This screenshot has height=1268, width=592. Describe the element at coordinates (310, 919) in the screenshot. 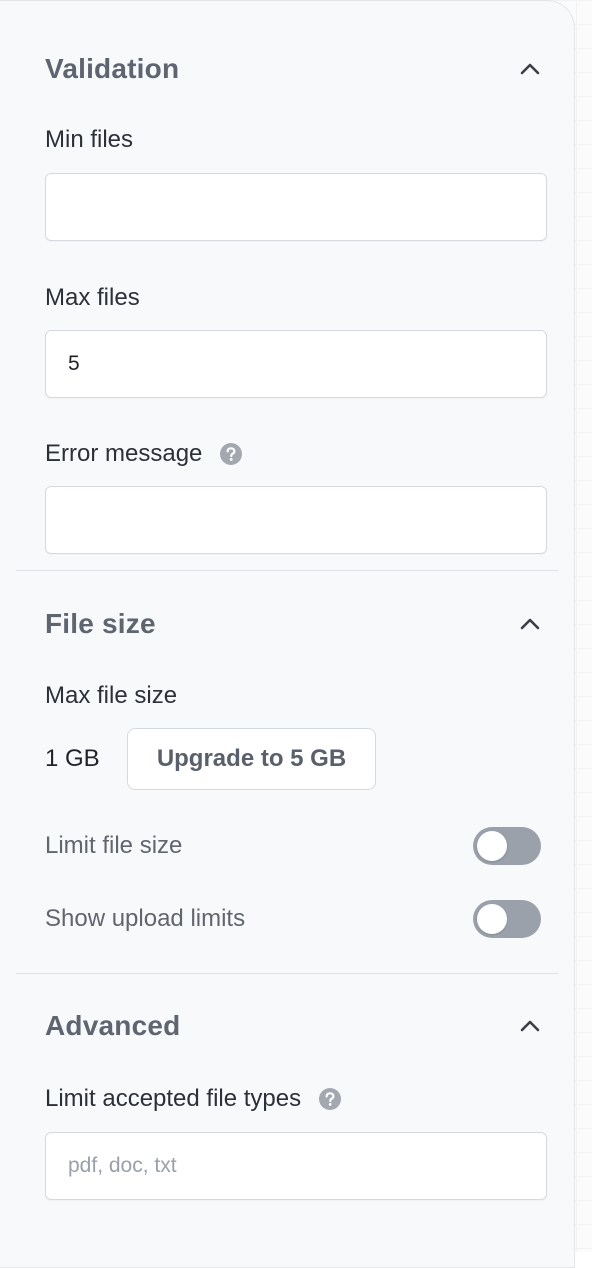

I see `show-upload-limits-row: Show upload limits` at that location.